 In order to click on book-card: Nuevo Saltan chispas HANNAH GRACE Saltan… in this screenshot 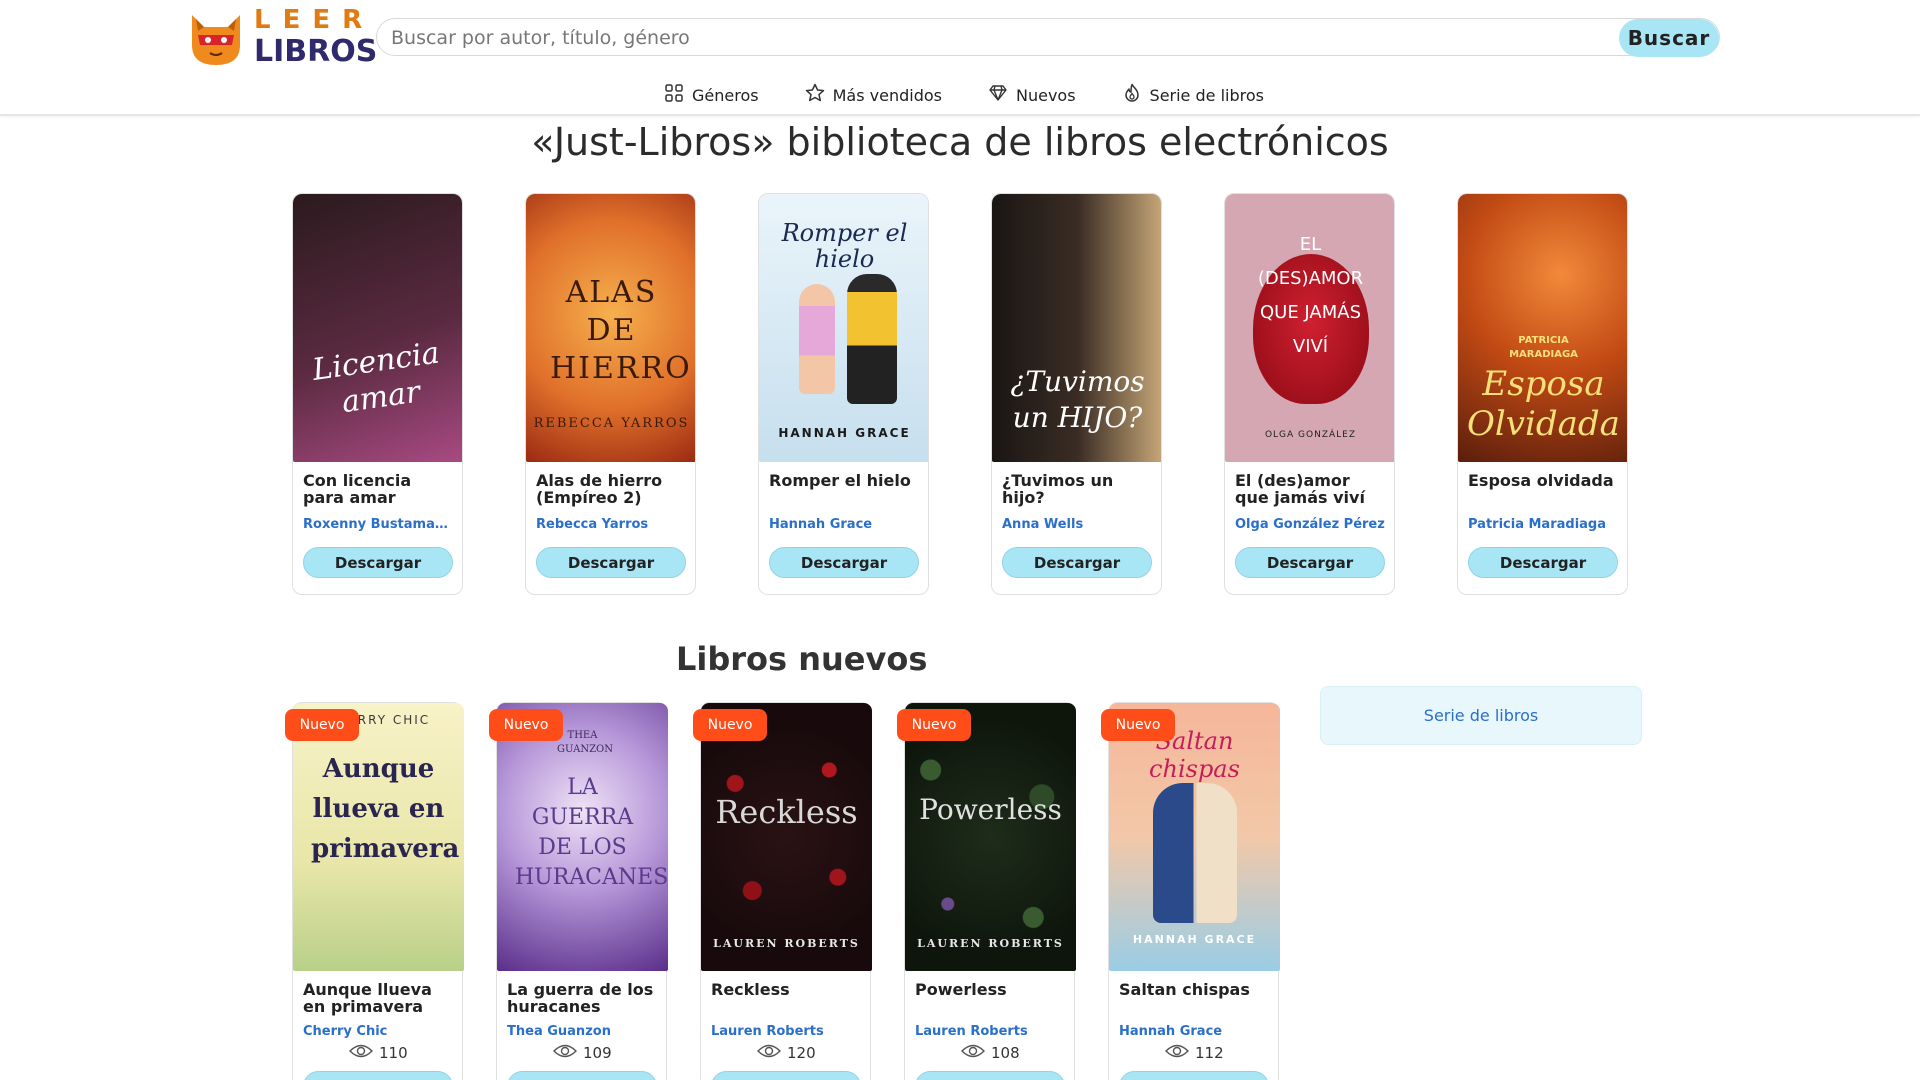, I will do `click(1190, 891)`.